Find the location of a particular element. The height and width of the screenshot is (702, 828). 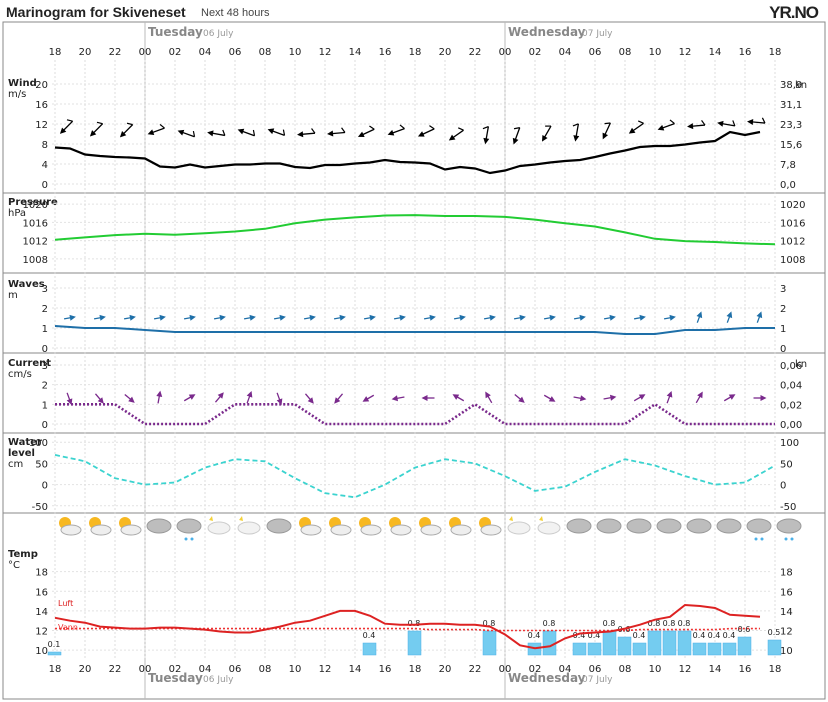

hour-label: 02 is located at coordinates (175, 669).